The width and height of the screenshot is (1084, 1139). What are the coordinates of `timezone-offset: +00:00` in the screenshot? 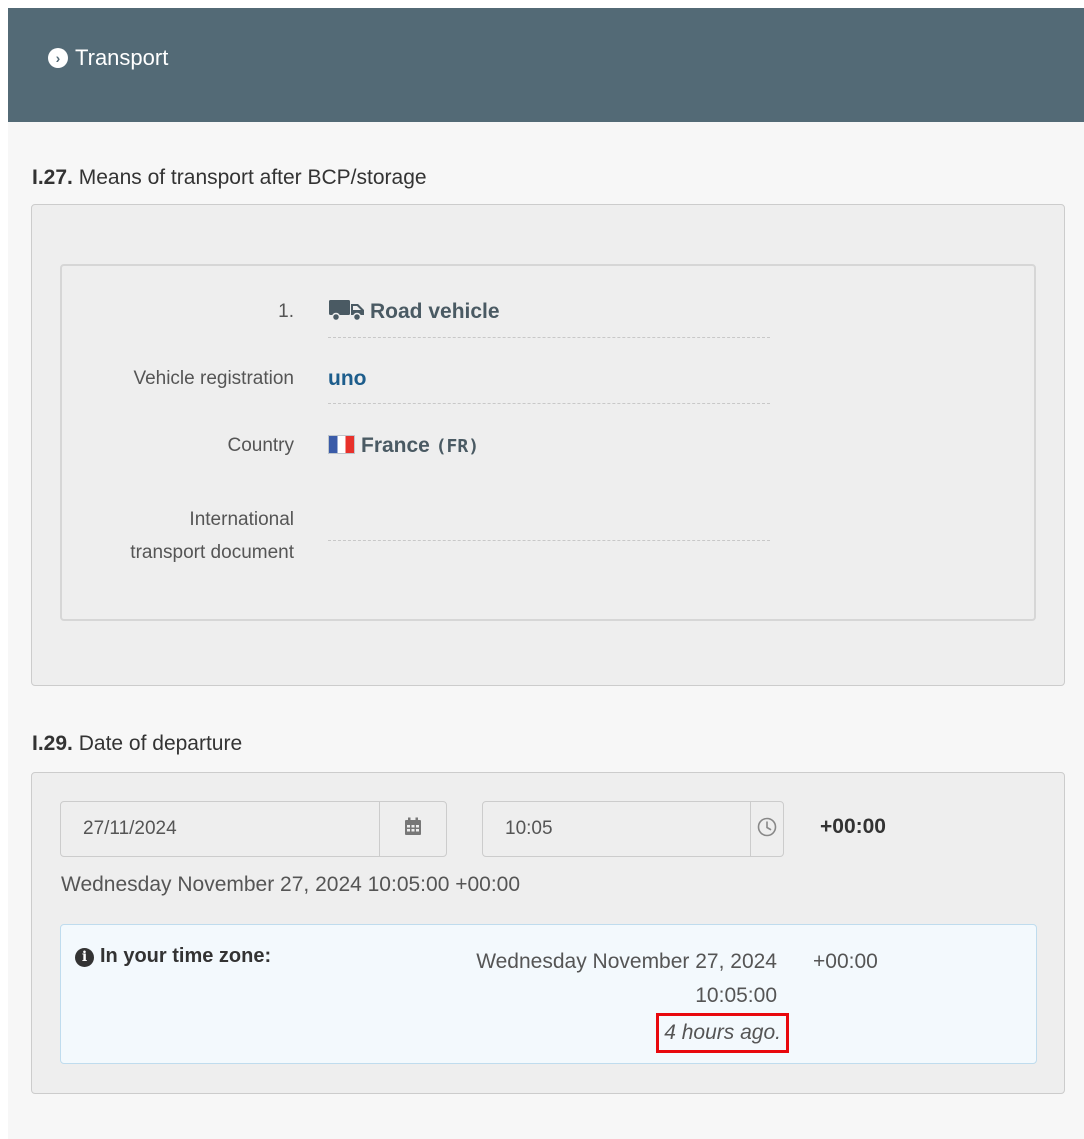 It's located at (853, 826).